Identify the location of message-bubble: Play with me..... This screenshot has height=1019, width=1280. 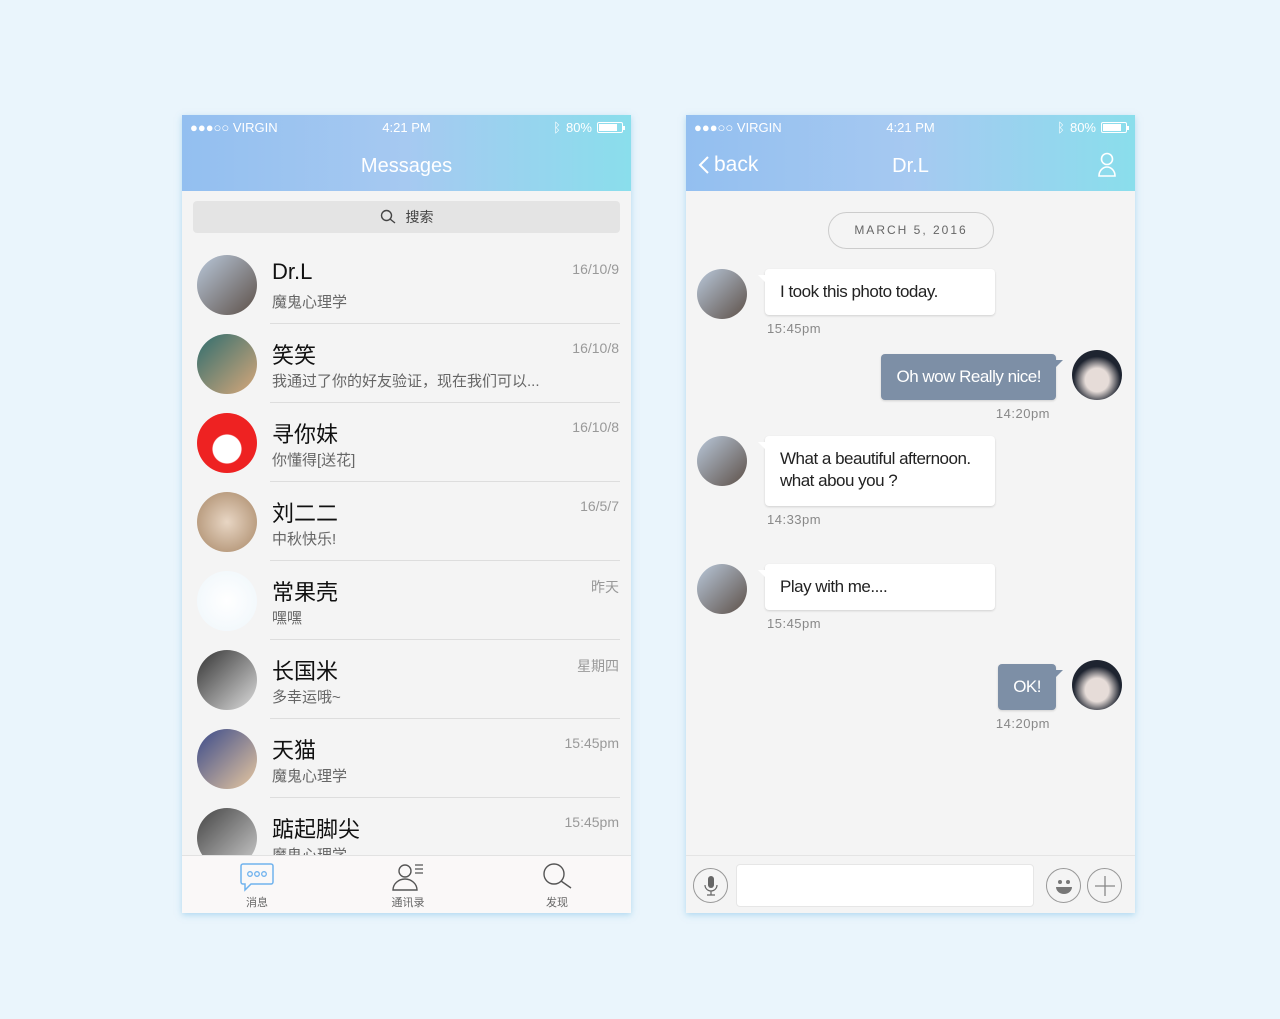
(876, 587).